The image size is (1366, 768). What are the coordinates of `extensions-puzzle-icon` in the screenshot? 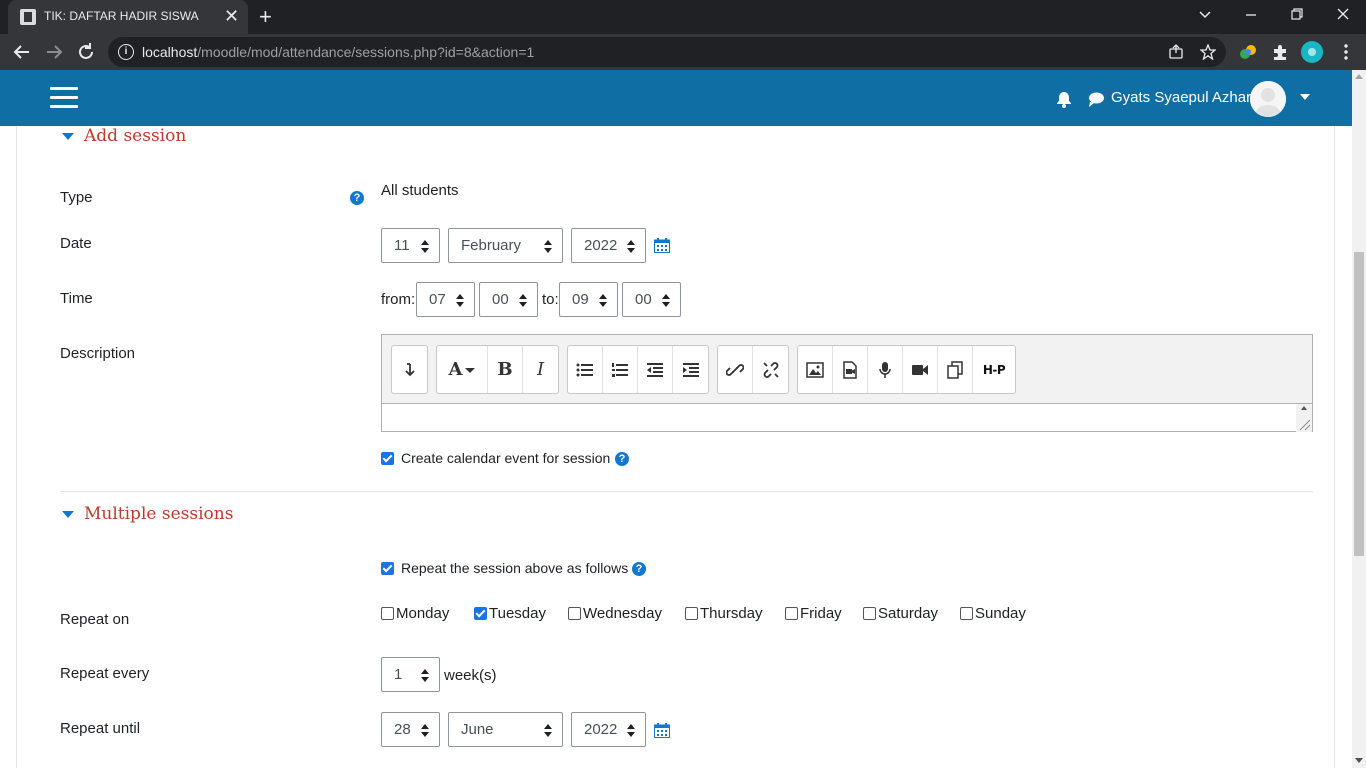 It's located at (1280, 52).